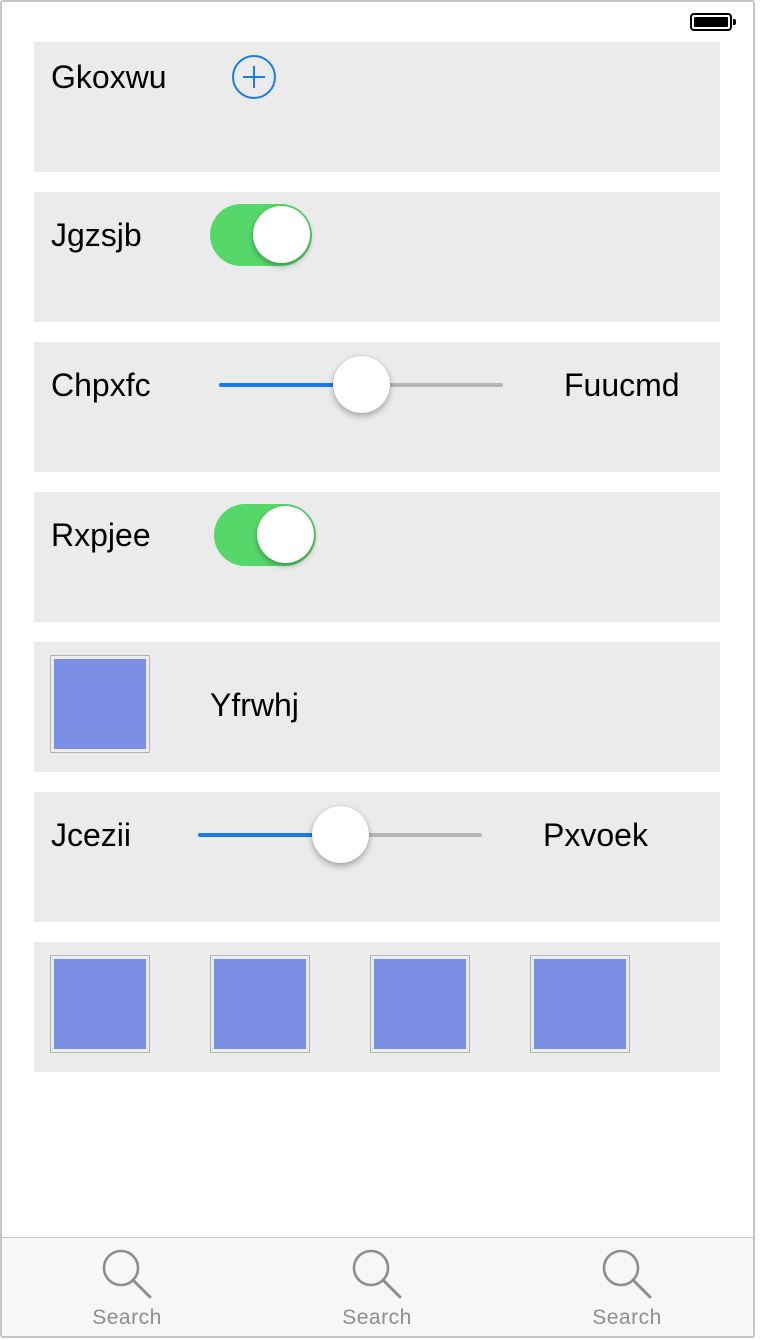 Image resolution: width=760 pixels, height=1340 pixels. What do you see at coordinates (101, 385) in the screenshot?
I see `row-label: Chpxfc` at bounding box center [101, 385].